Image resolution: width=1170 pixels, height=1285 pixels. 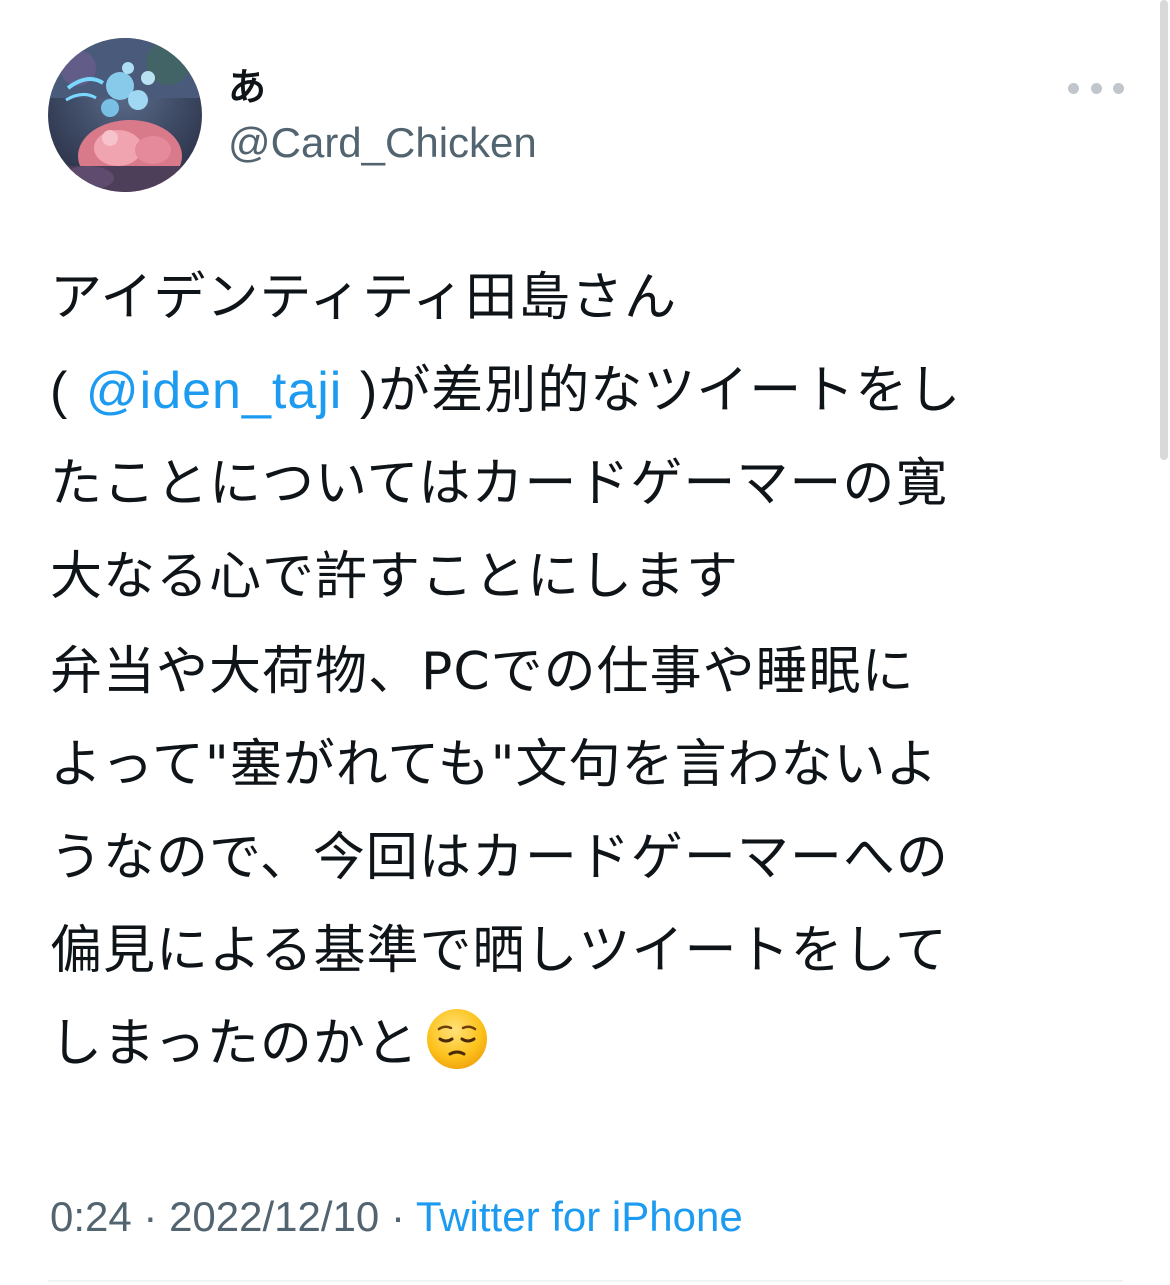 I want to click on tweet-line: 大なる心で許すことにします, so click(x=395, y=577).